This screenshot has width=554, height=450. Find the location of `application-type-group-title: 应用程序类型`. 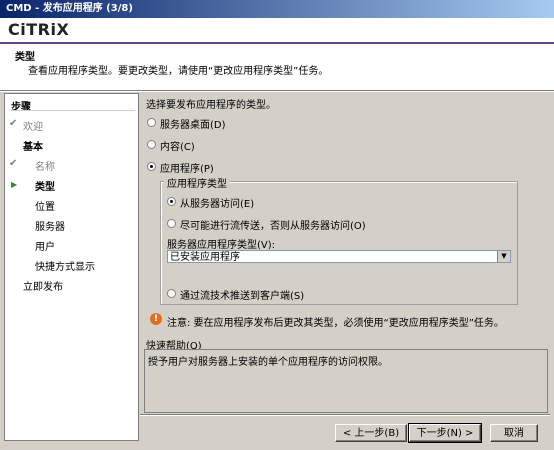

application-type-group-title: 应用程序类型 is located at coordinates (197, 182).